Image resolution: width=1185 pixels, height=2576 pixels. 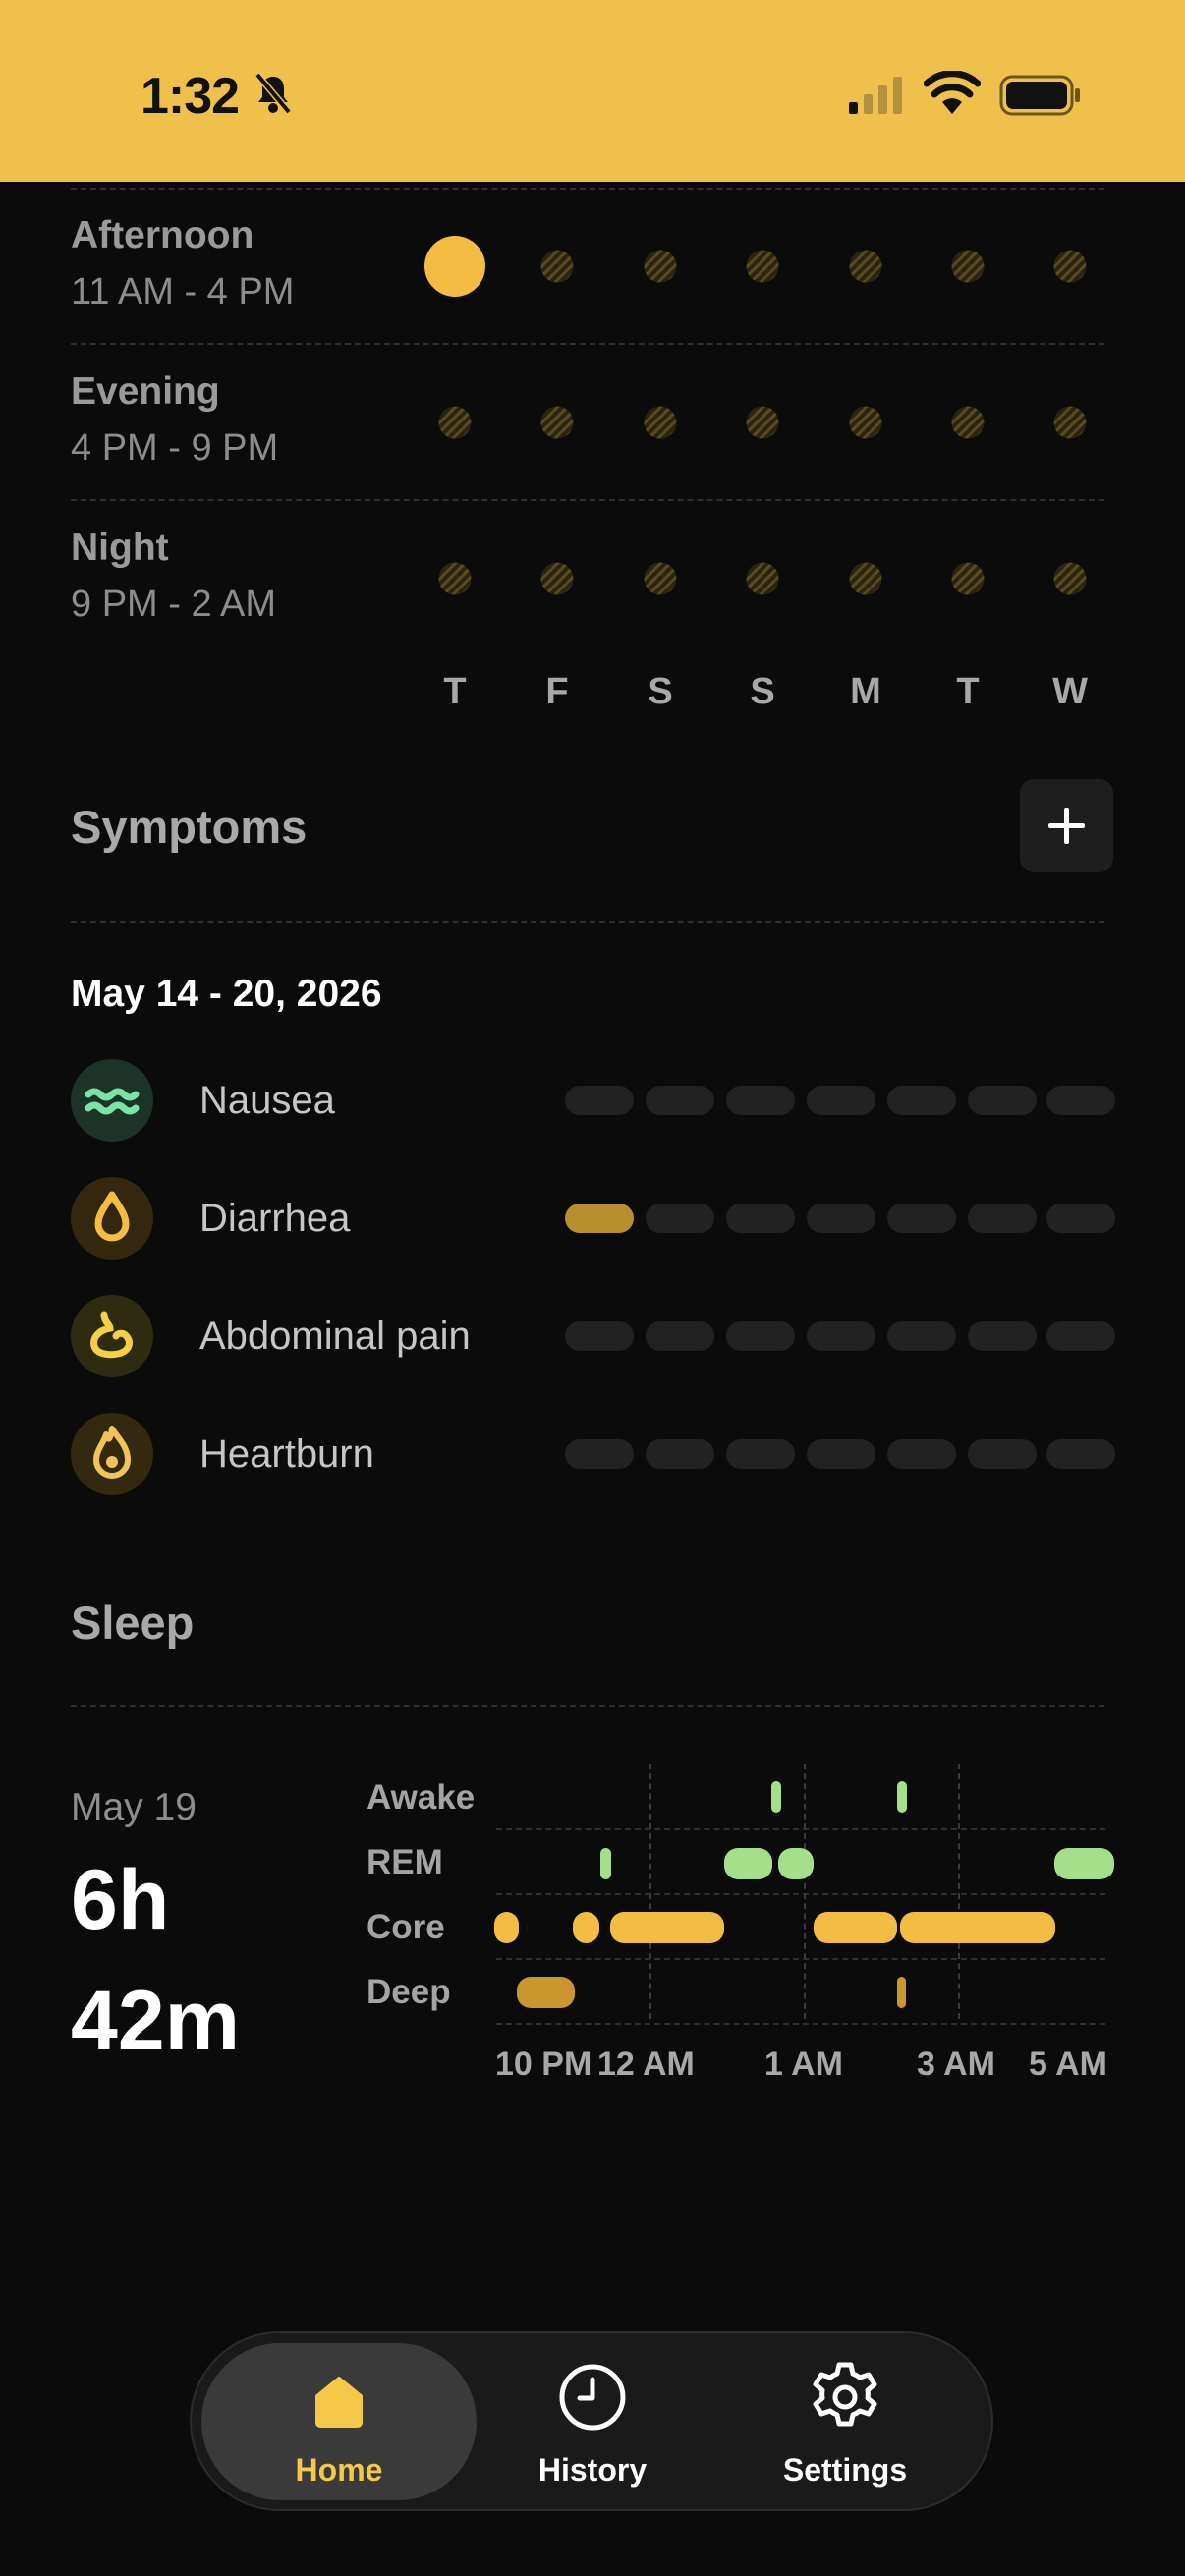 I want to click on stage-label-core: Core, so click(x=406, y=1927).